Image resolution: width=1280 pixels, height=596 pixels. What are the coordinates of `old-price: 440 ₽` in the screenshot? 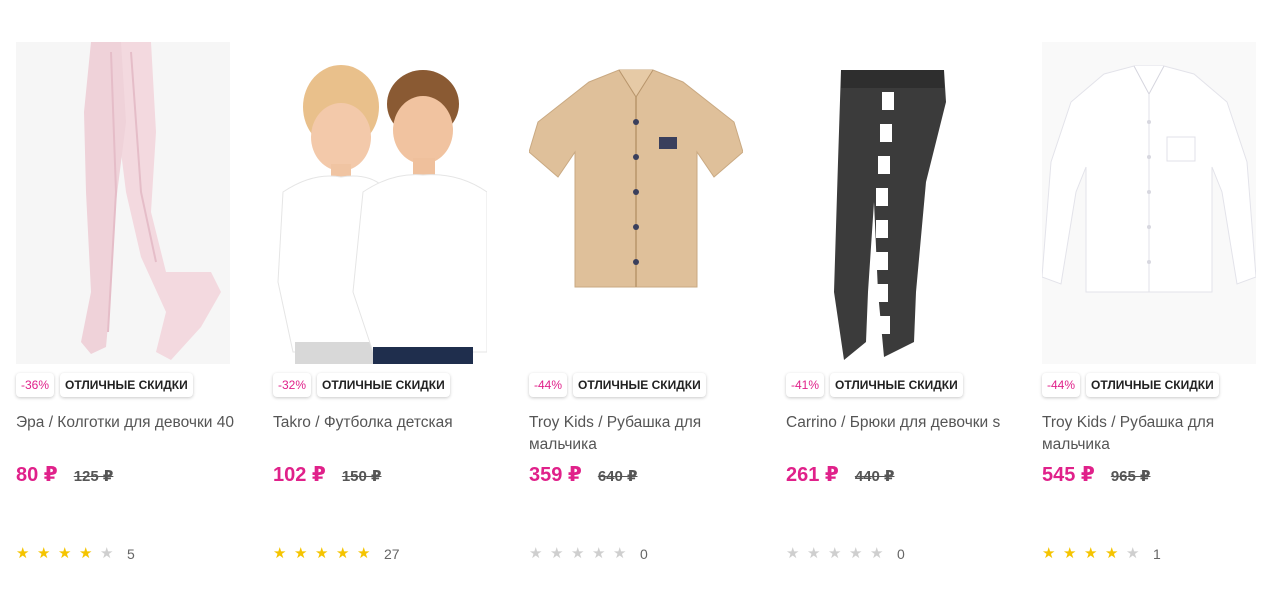 It's located at (874, 476).